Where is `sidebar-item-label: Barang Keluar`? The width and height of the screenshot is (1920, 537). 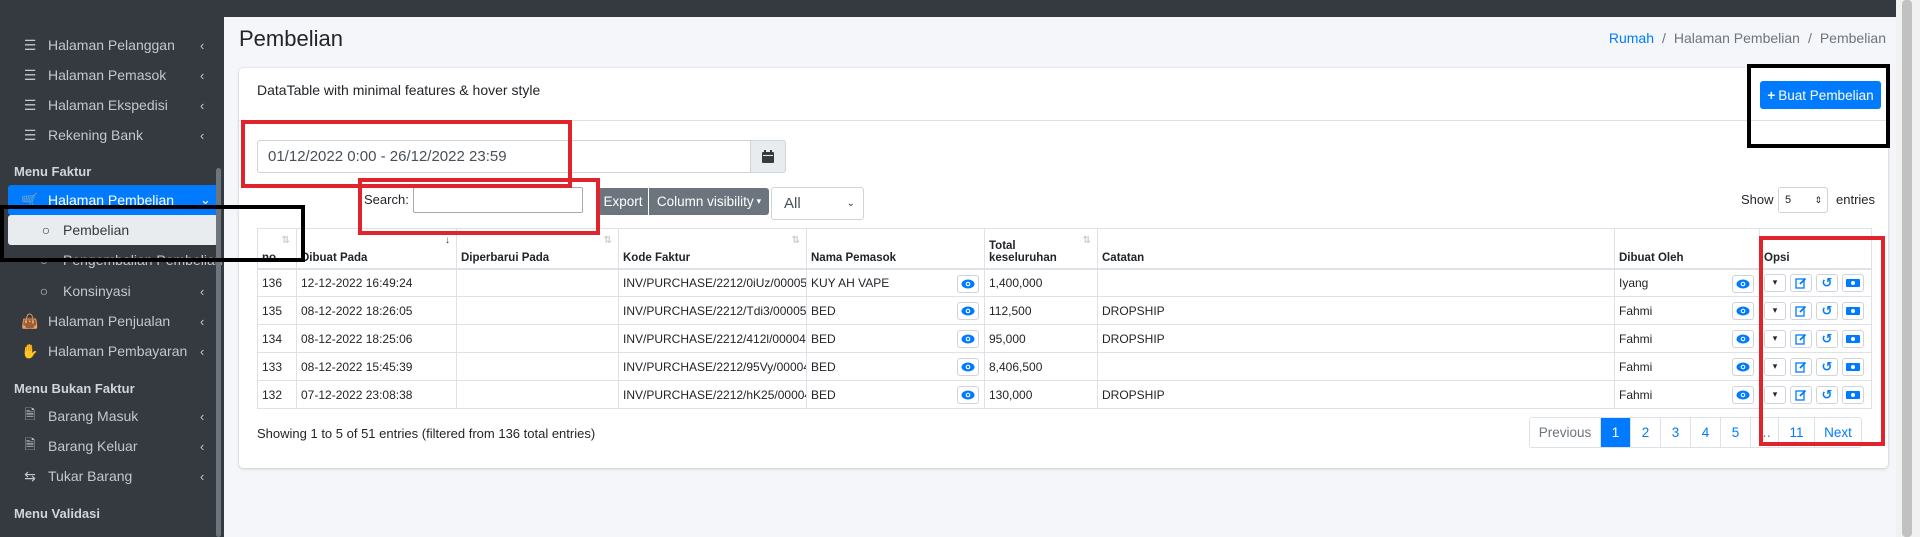
sidebar-item-label: Barang Keluar is located at coordinates (93, 446).